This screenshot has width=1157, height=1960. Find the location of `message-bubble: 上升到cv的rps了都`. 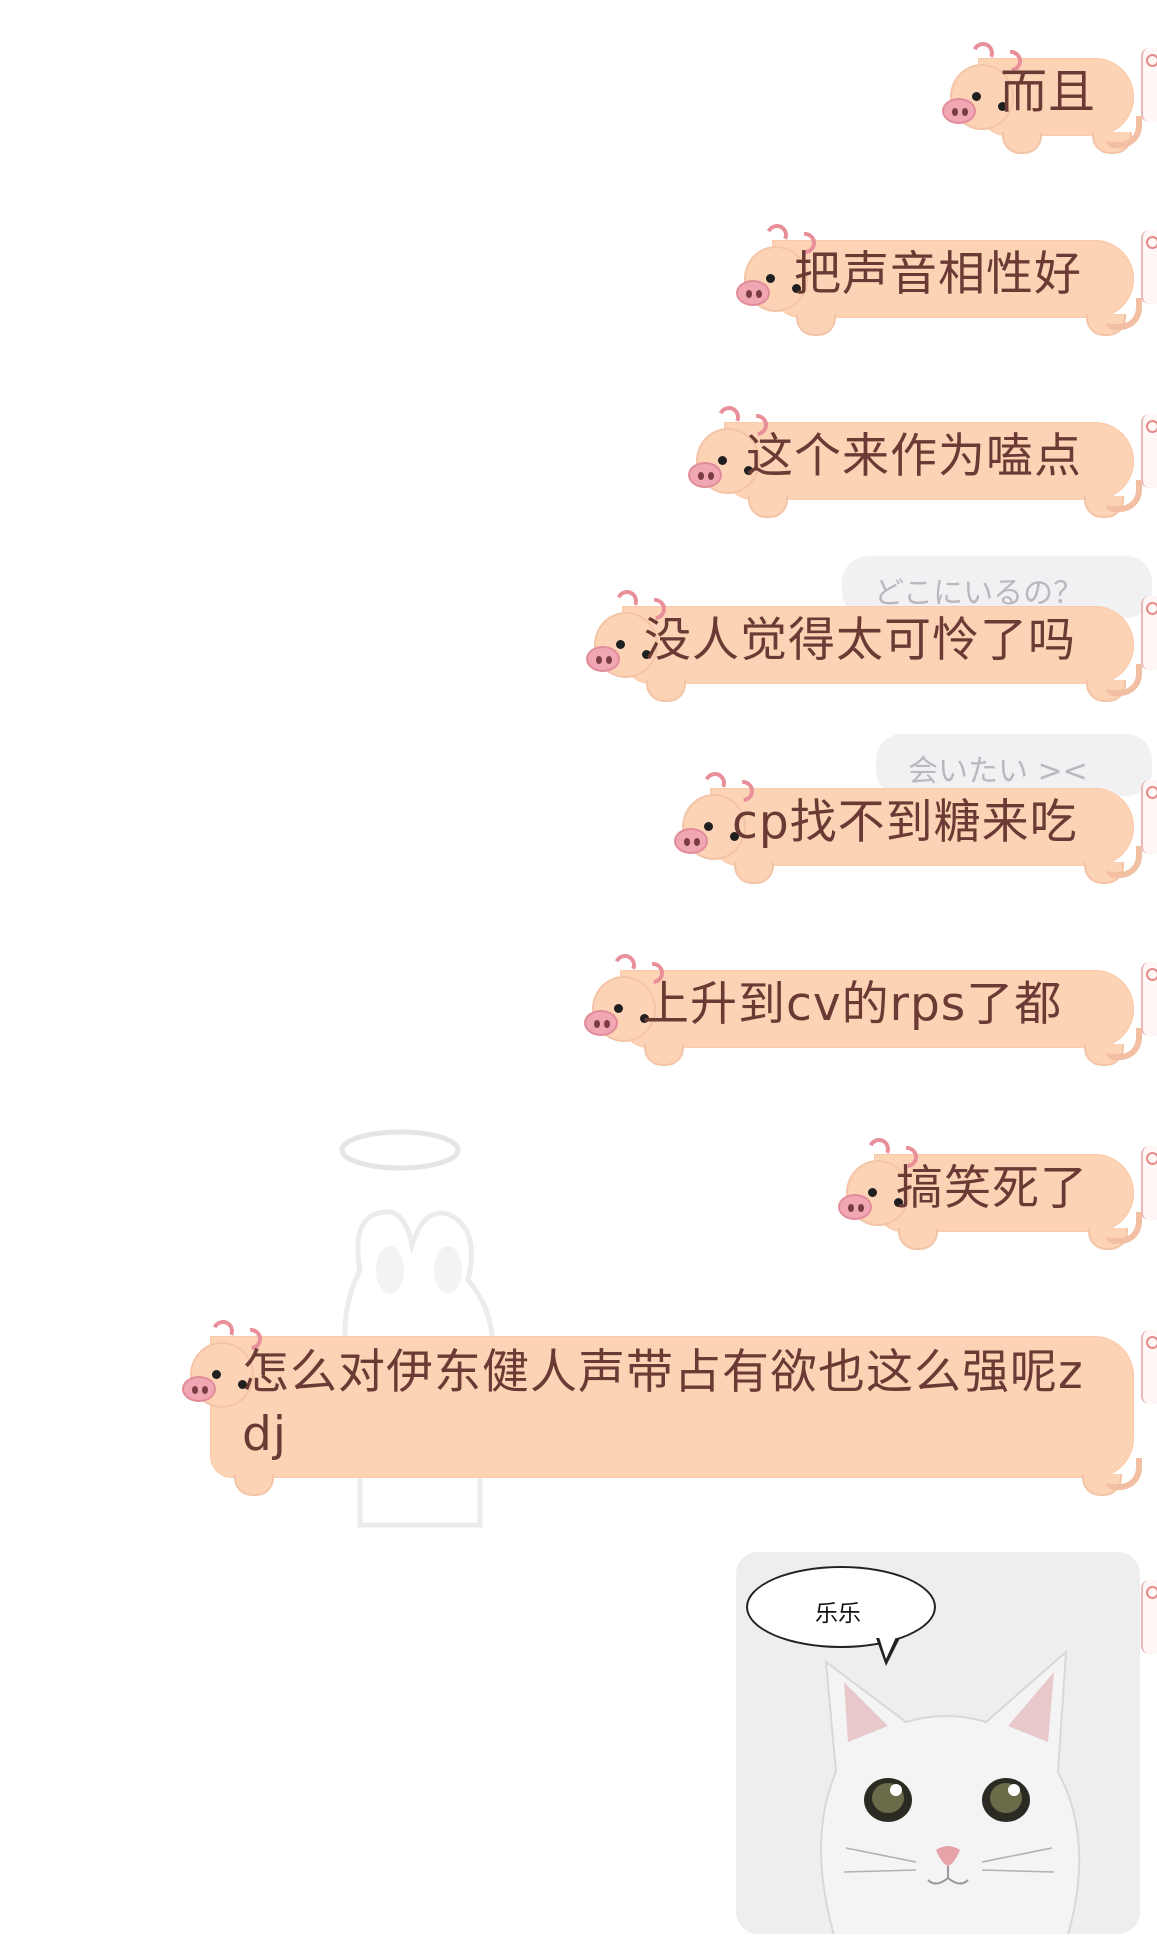

message-bubble: 上升到cv的rps了都 is located at coordinates (863, 1007).